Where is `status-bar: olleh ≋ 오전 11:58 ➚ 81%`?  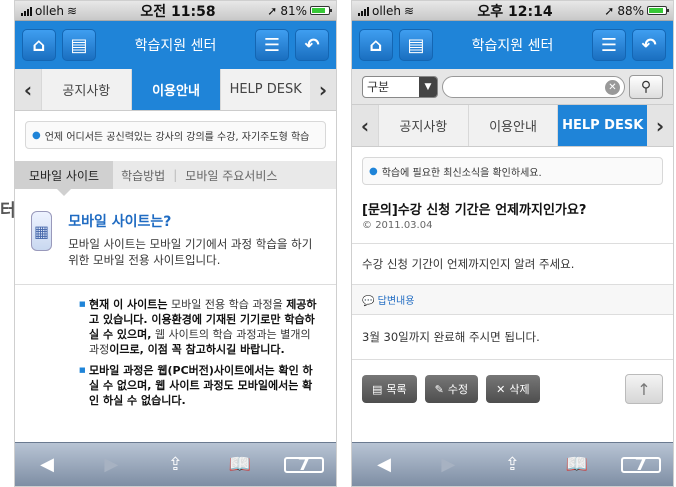 status-bar: olleh ≋ 오전 11:58 ➚ 81% is located at coordinates (175, 11).